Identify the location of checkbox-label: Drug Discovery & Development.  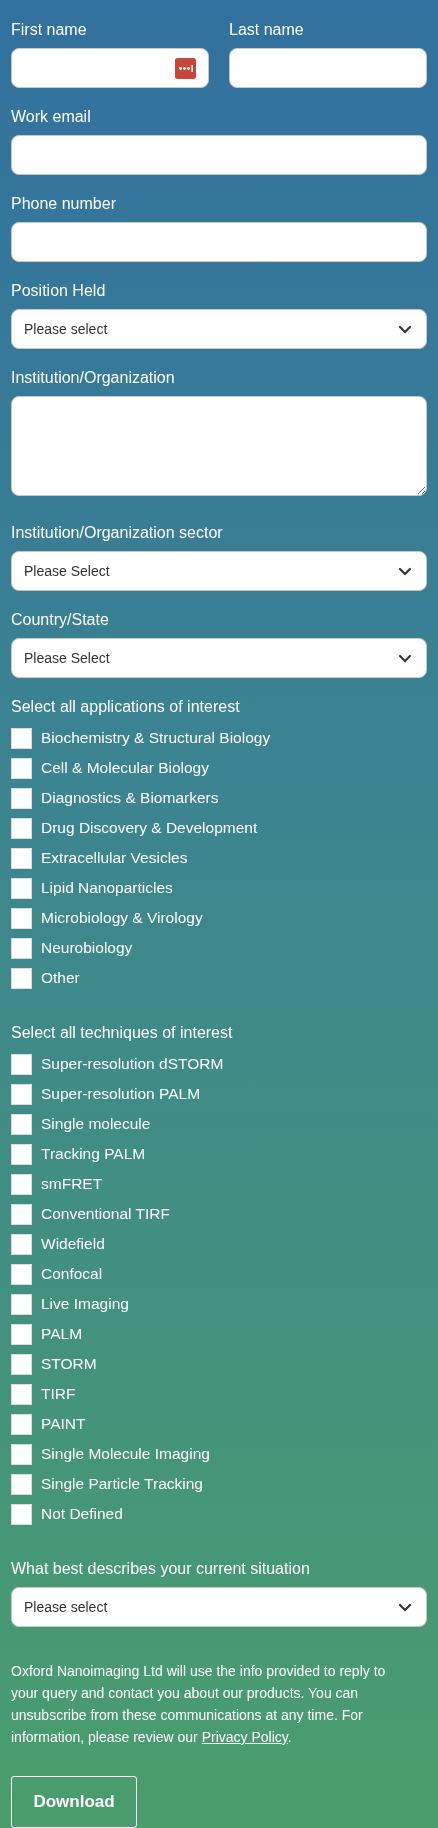
(149, 828).